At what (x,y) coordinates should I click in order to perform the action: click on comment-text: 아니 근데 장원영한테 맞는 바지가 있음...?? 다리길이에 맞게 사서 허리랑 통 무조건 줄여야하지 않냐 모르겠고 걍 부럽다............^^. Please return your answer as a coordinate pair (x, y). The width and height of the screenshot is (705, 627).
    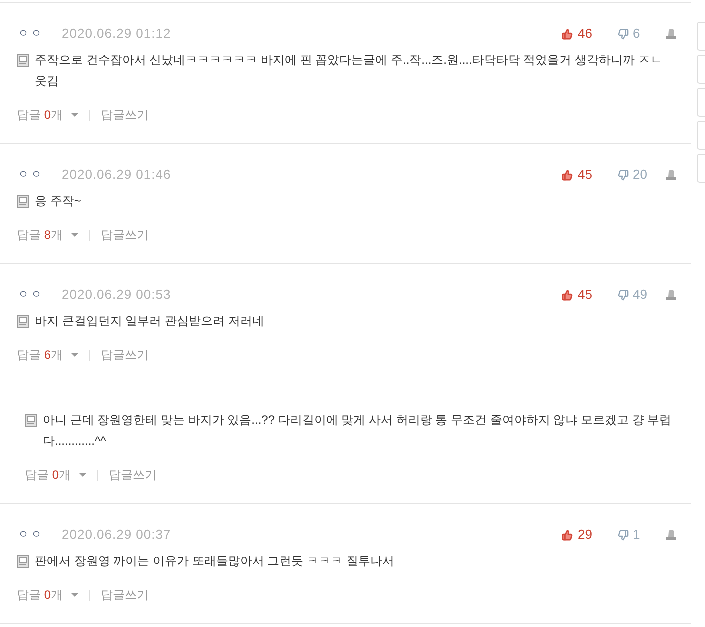
    Looking at the image, I should click on (358, 431).